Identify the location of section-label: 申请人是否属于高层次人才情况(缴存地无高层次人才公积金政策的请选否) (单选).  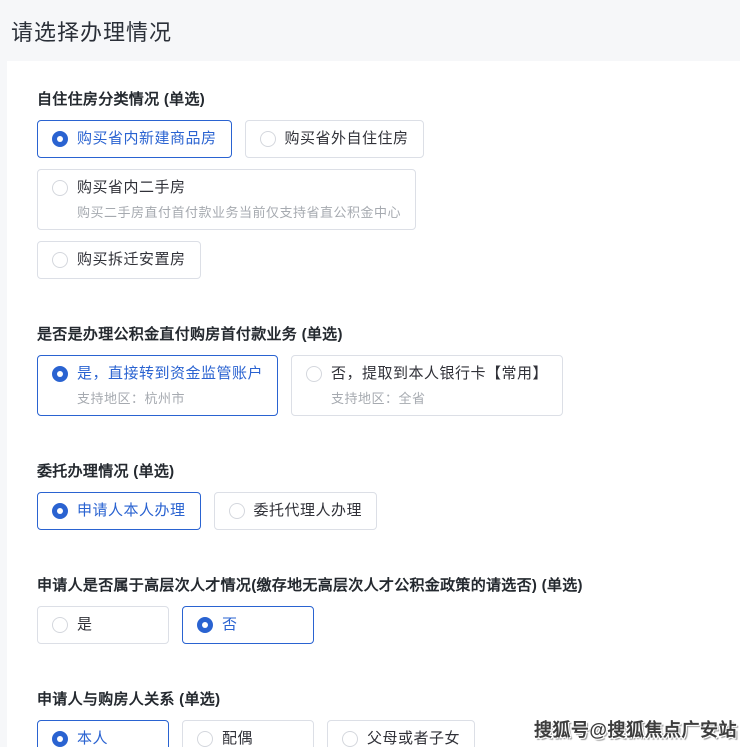
(310, 585).